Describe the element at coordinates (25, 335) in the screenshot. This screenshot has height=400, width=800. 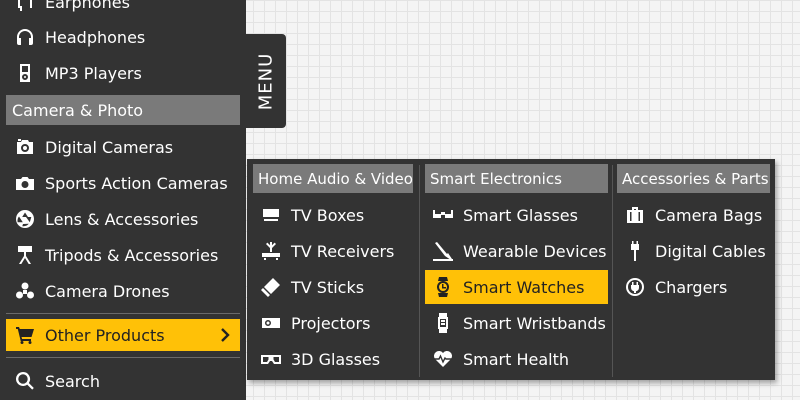
I see `cart-icon` at that location.